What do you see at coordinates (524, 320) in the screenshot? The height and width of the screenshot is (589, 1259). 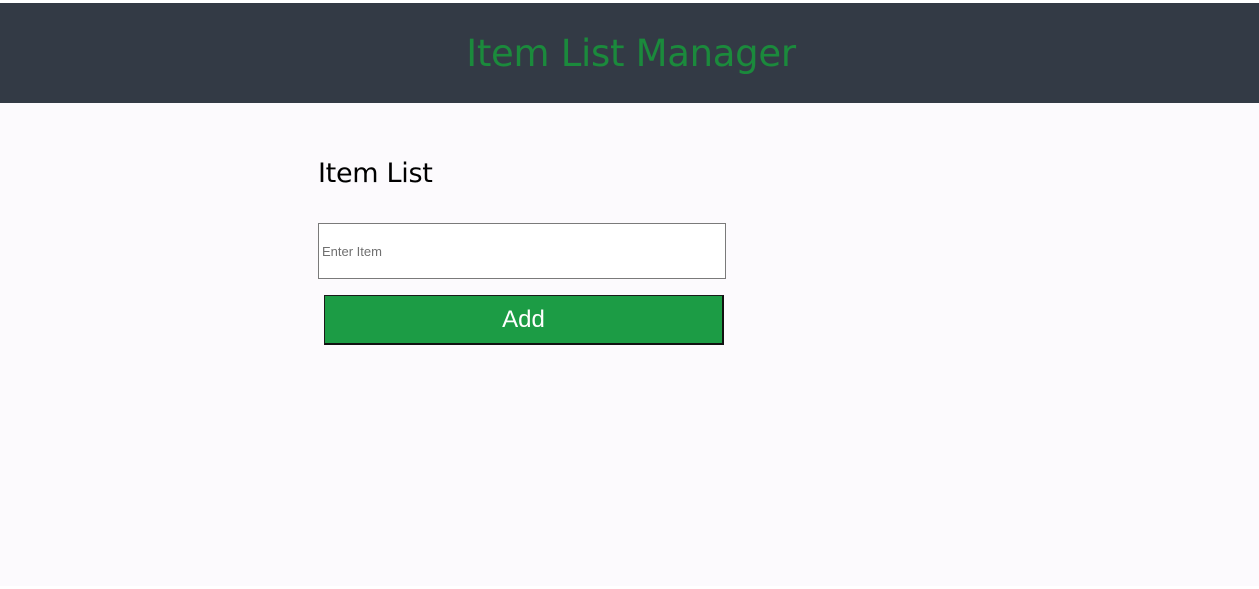 I see `add-button: Add` at bounding box center [524, 320].